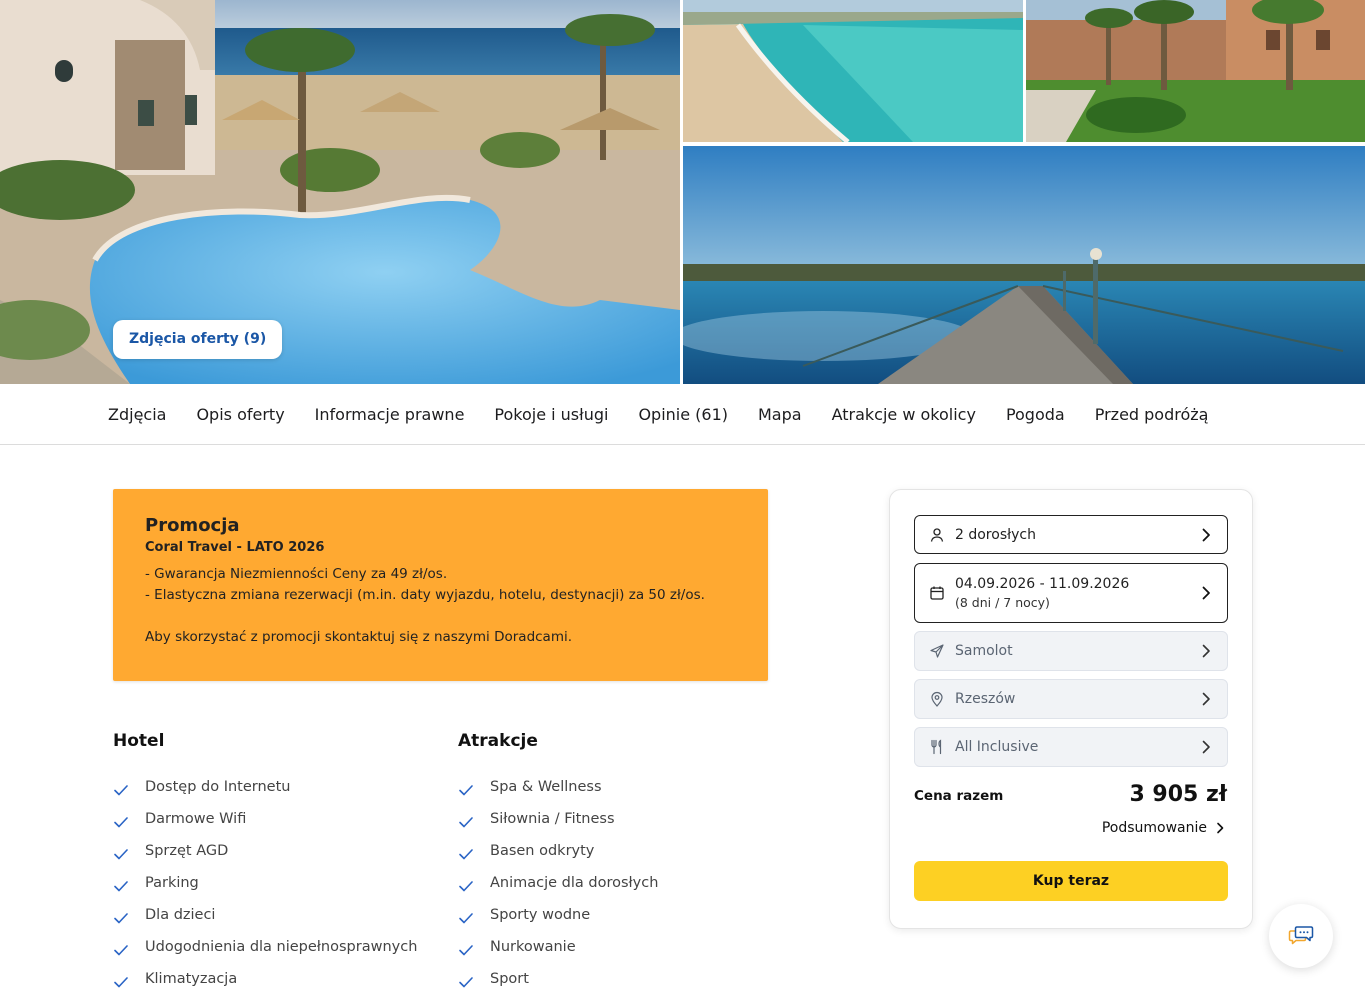  Describe the element at coordinates (1071, 534) in the screenshot. I see `travelers-selector: 2 dorosłych` at that location.